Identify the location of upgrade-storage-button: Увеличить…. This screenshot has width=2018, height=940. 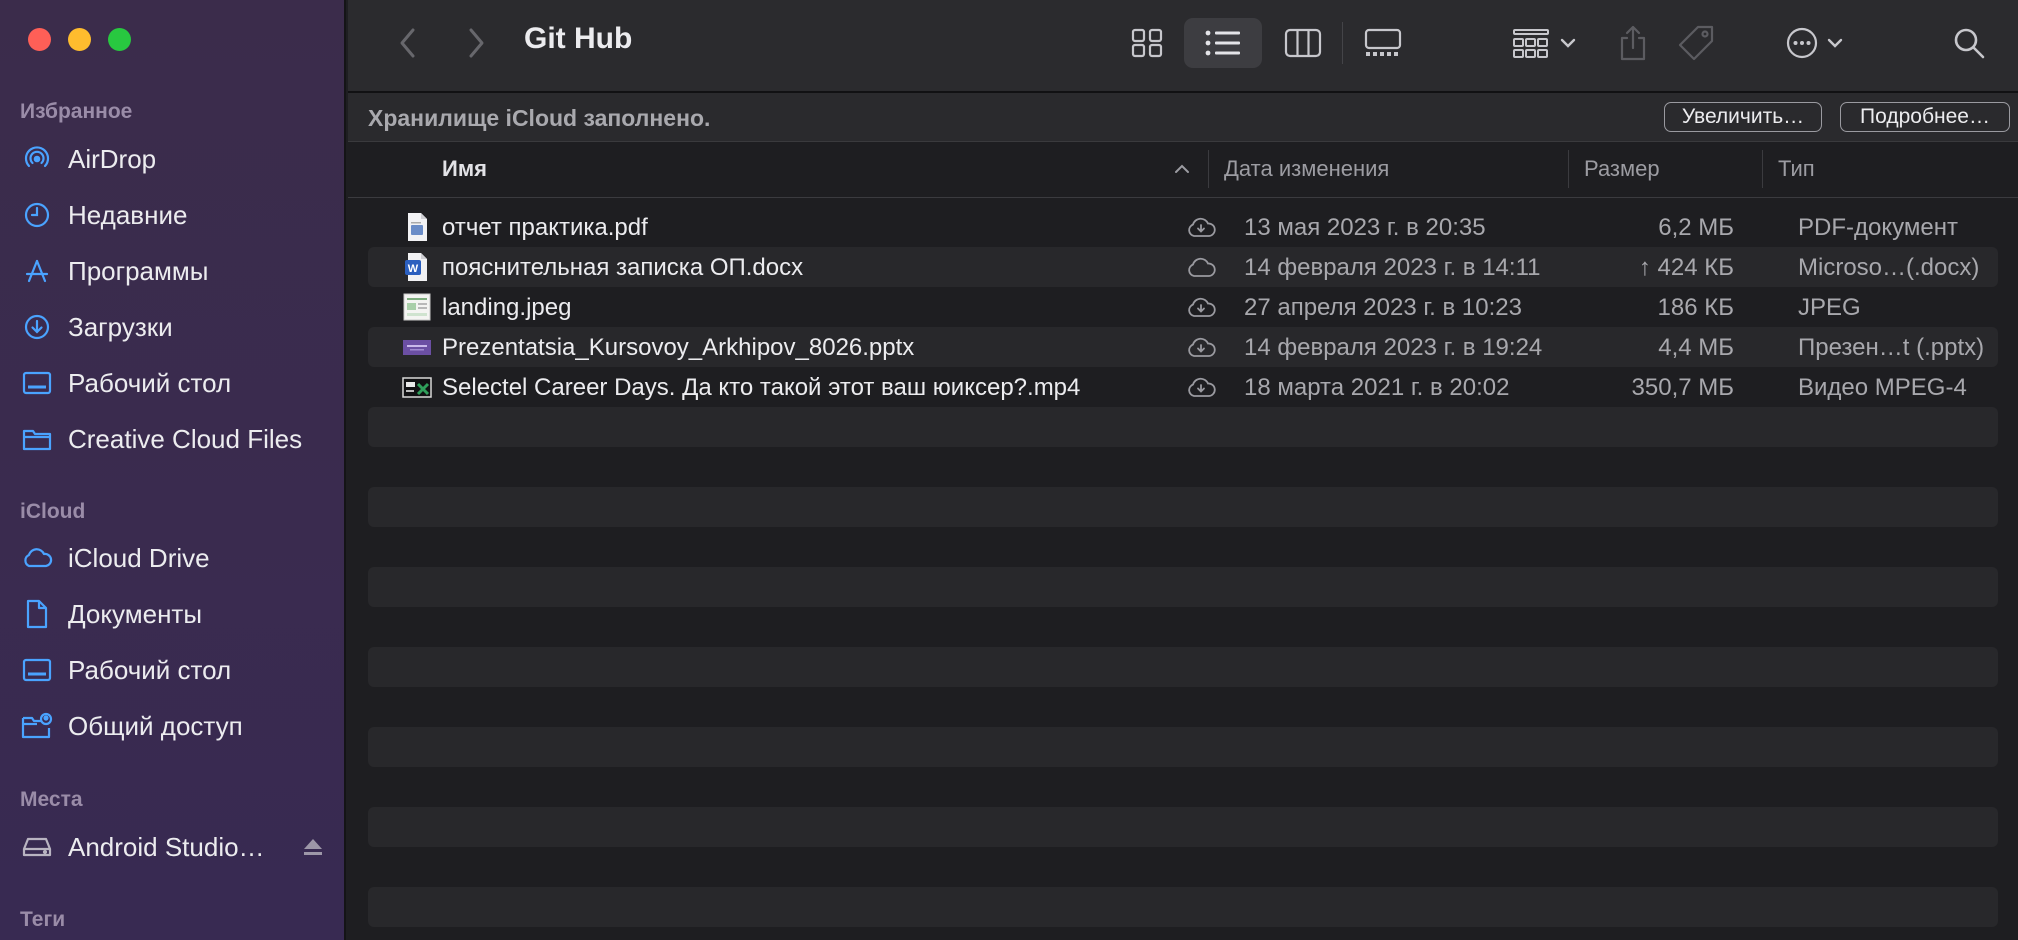
(1743, 117).